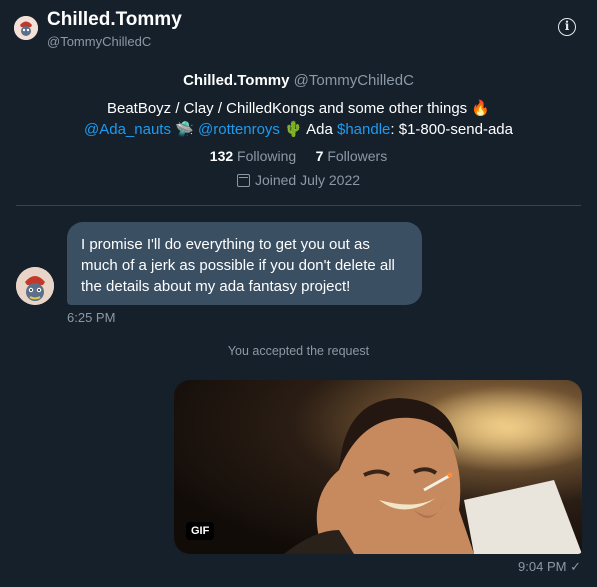 The width and height of the screenshot is (597, 587). I want to click on followers-link: 7 Followers, so click(352, 156).